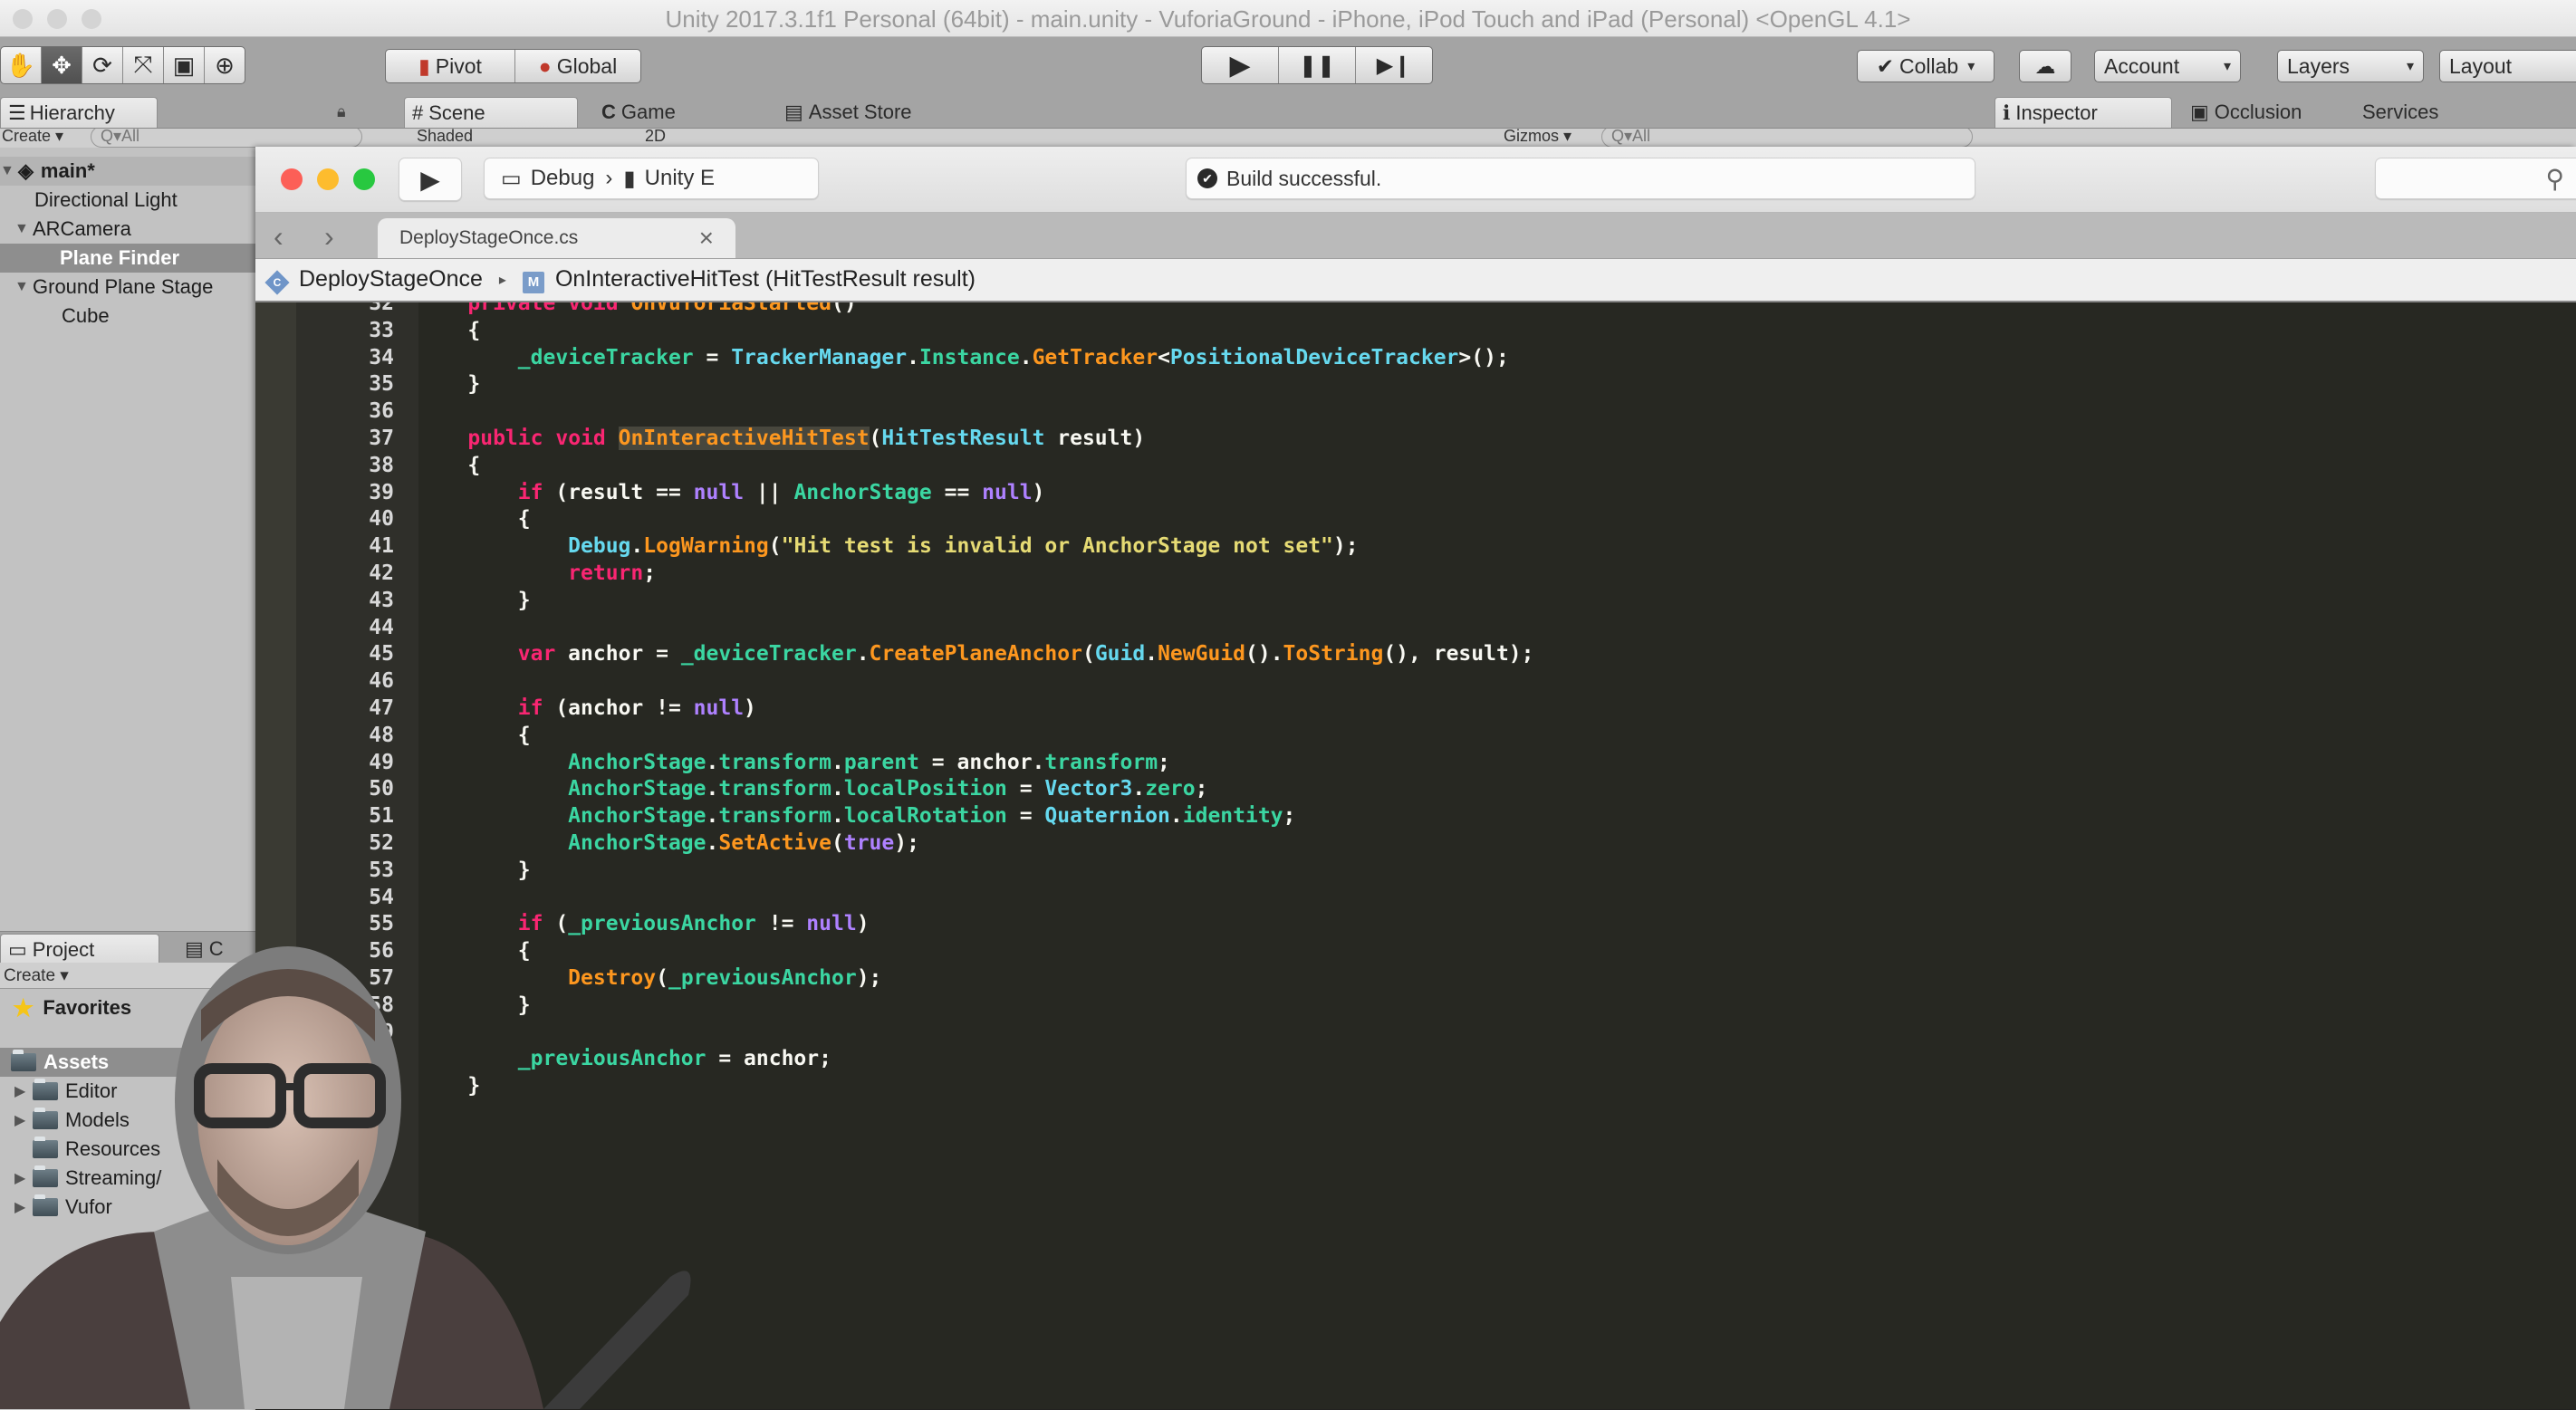 The image size is (2576, 1410). What do you see at coordinates (225, 65) in the screenshot?
I see `transform-tool-button: ⊕` at bounding box center [225, 65].